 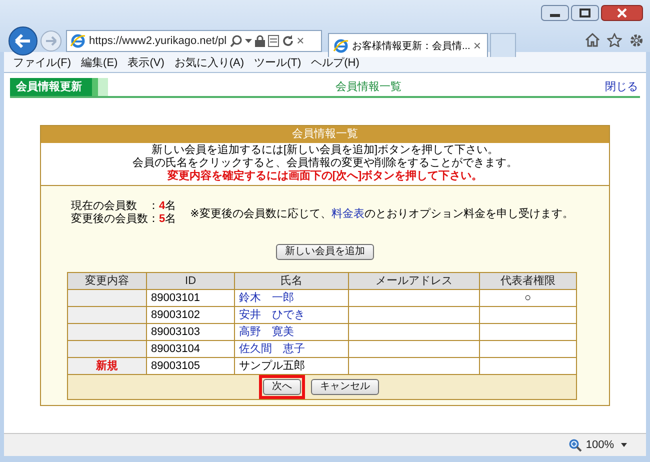 What do you see at coordinates (347, 214) in the screenshot?
I see `fee-table-link: 料金表` at bounding box center [347, 214].